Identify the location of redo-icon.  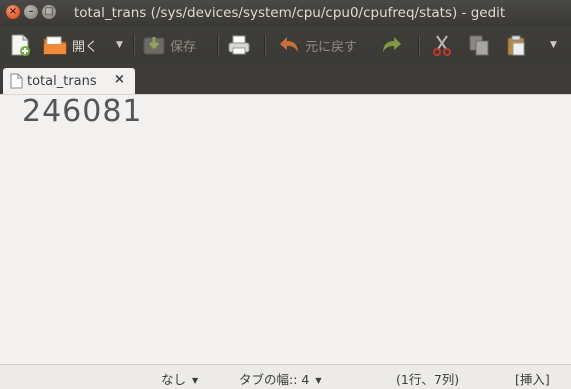
(392, 44).